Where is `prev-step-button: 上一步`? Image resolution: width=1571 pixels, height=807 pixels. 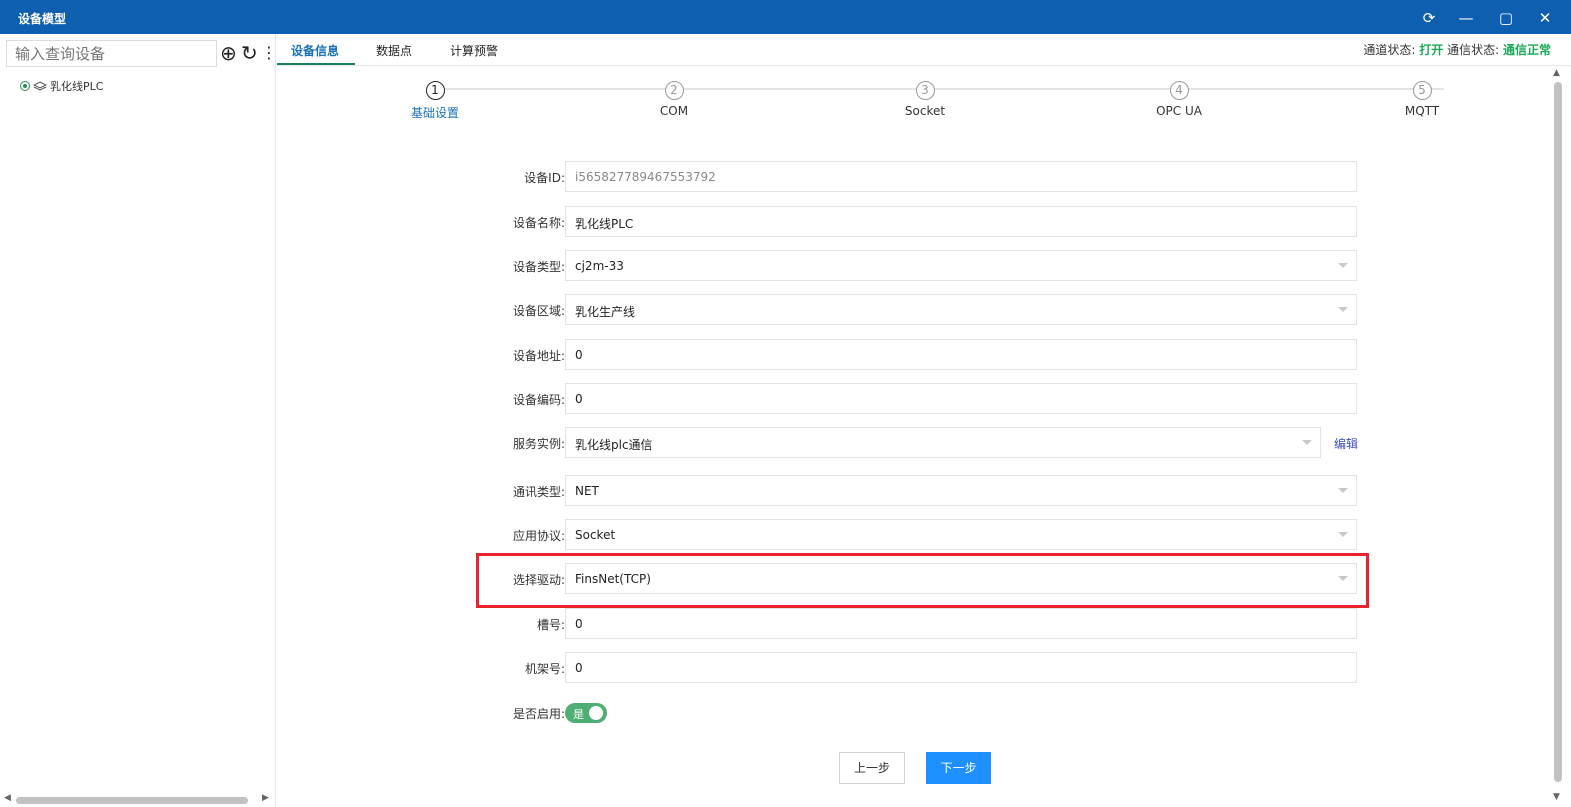 prev-step-button: 上一步 is located at coordinates (872, 768).